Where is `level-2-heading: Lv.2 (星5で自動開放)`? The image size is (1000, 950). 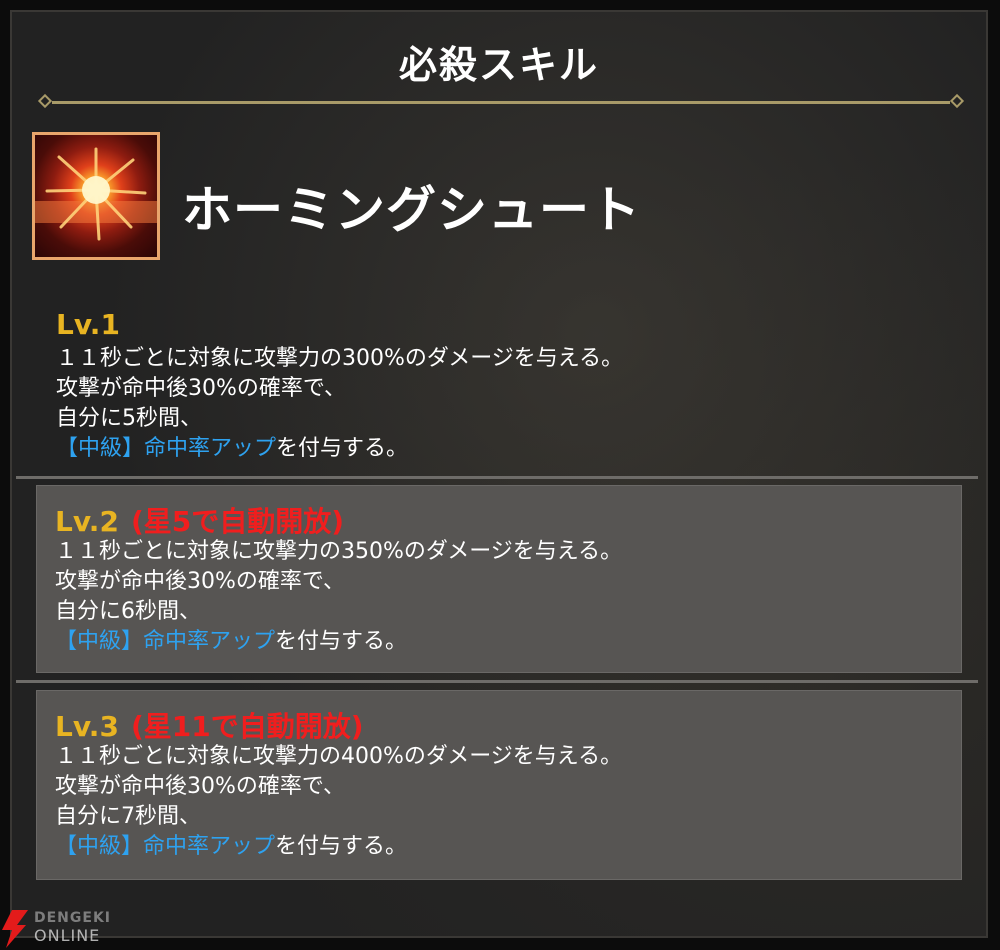 level-2-heading: Lv.2 (星5で自動開放) is located at coordinates (199, 520).